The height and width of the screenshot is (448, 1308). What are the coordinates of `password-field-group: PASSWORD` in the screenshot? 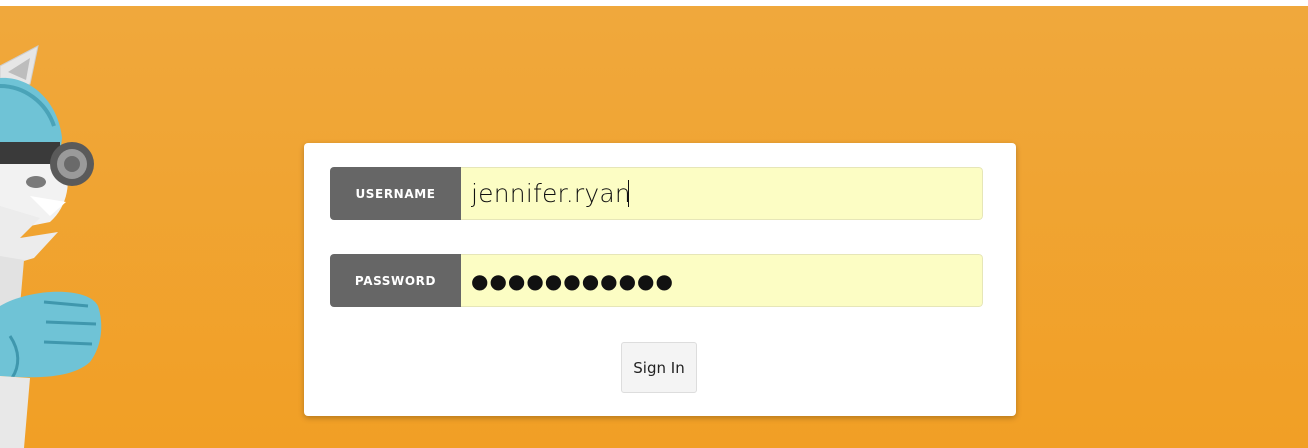 It's located at (656, 280).